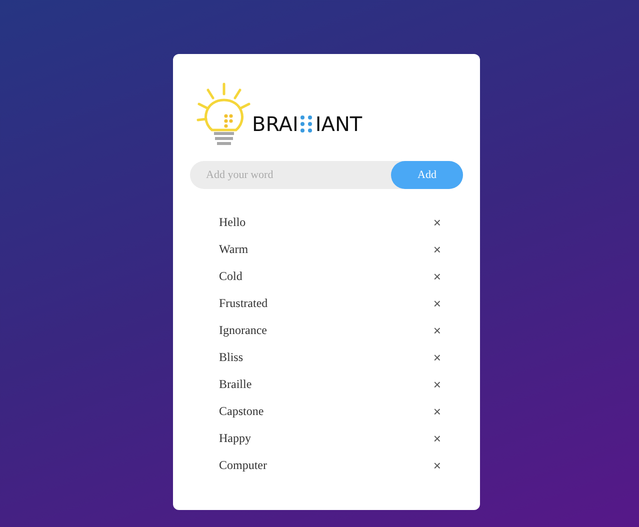  What do you see at coordinates (233, 249) in the screenshot?
I see `word-item: Warm` at bounding box center [233, 249].